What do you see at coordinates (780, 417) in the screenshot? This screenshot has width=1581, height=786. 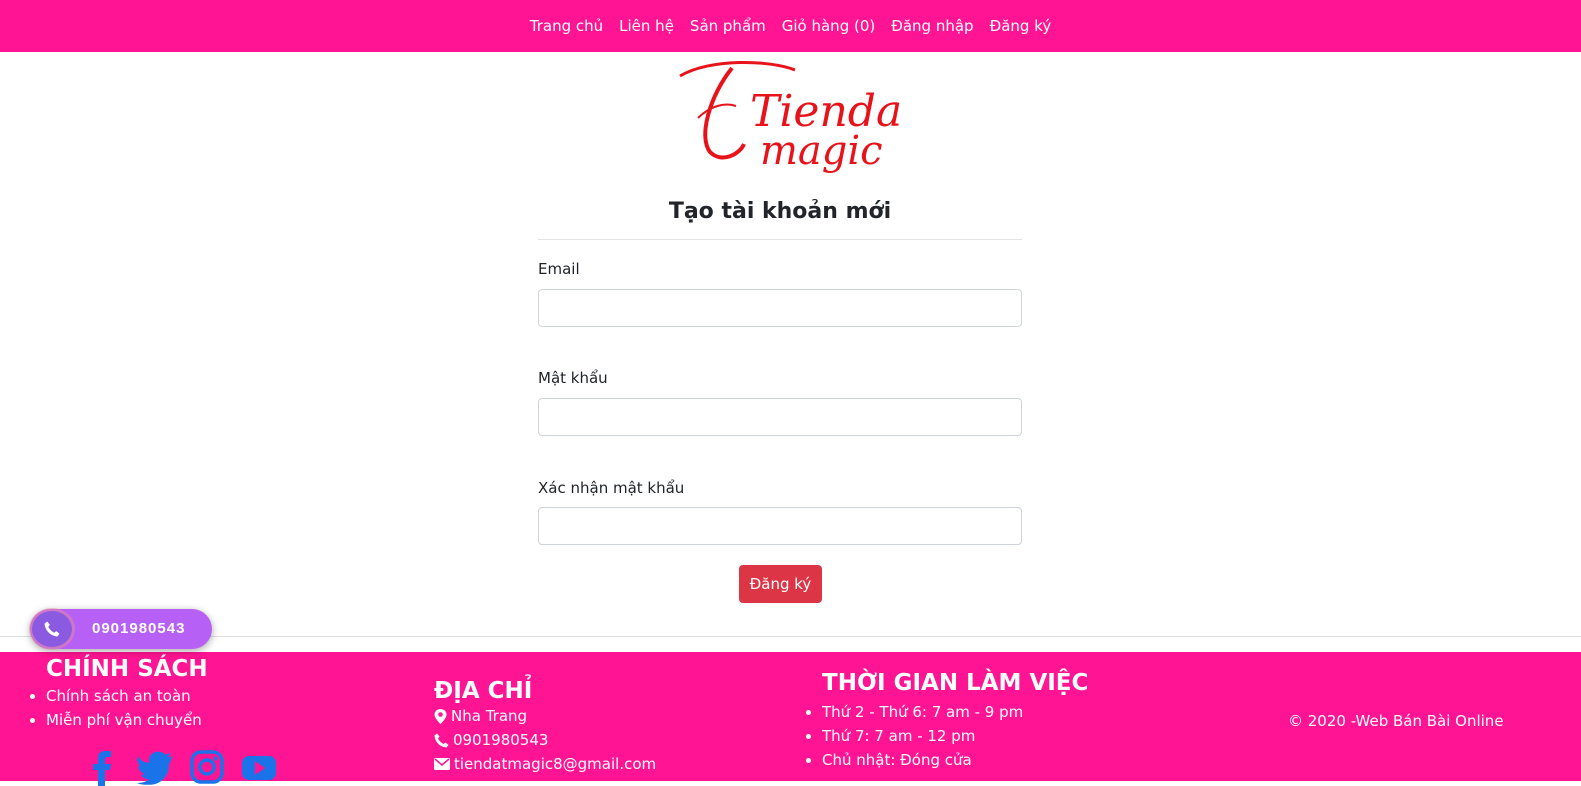 I see `password-input` at bounding box center [780, 417].